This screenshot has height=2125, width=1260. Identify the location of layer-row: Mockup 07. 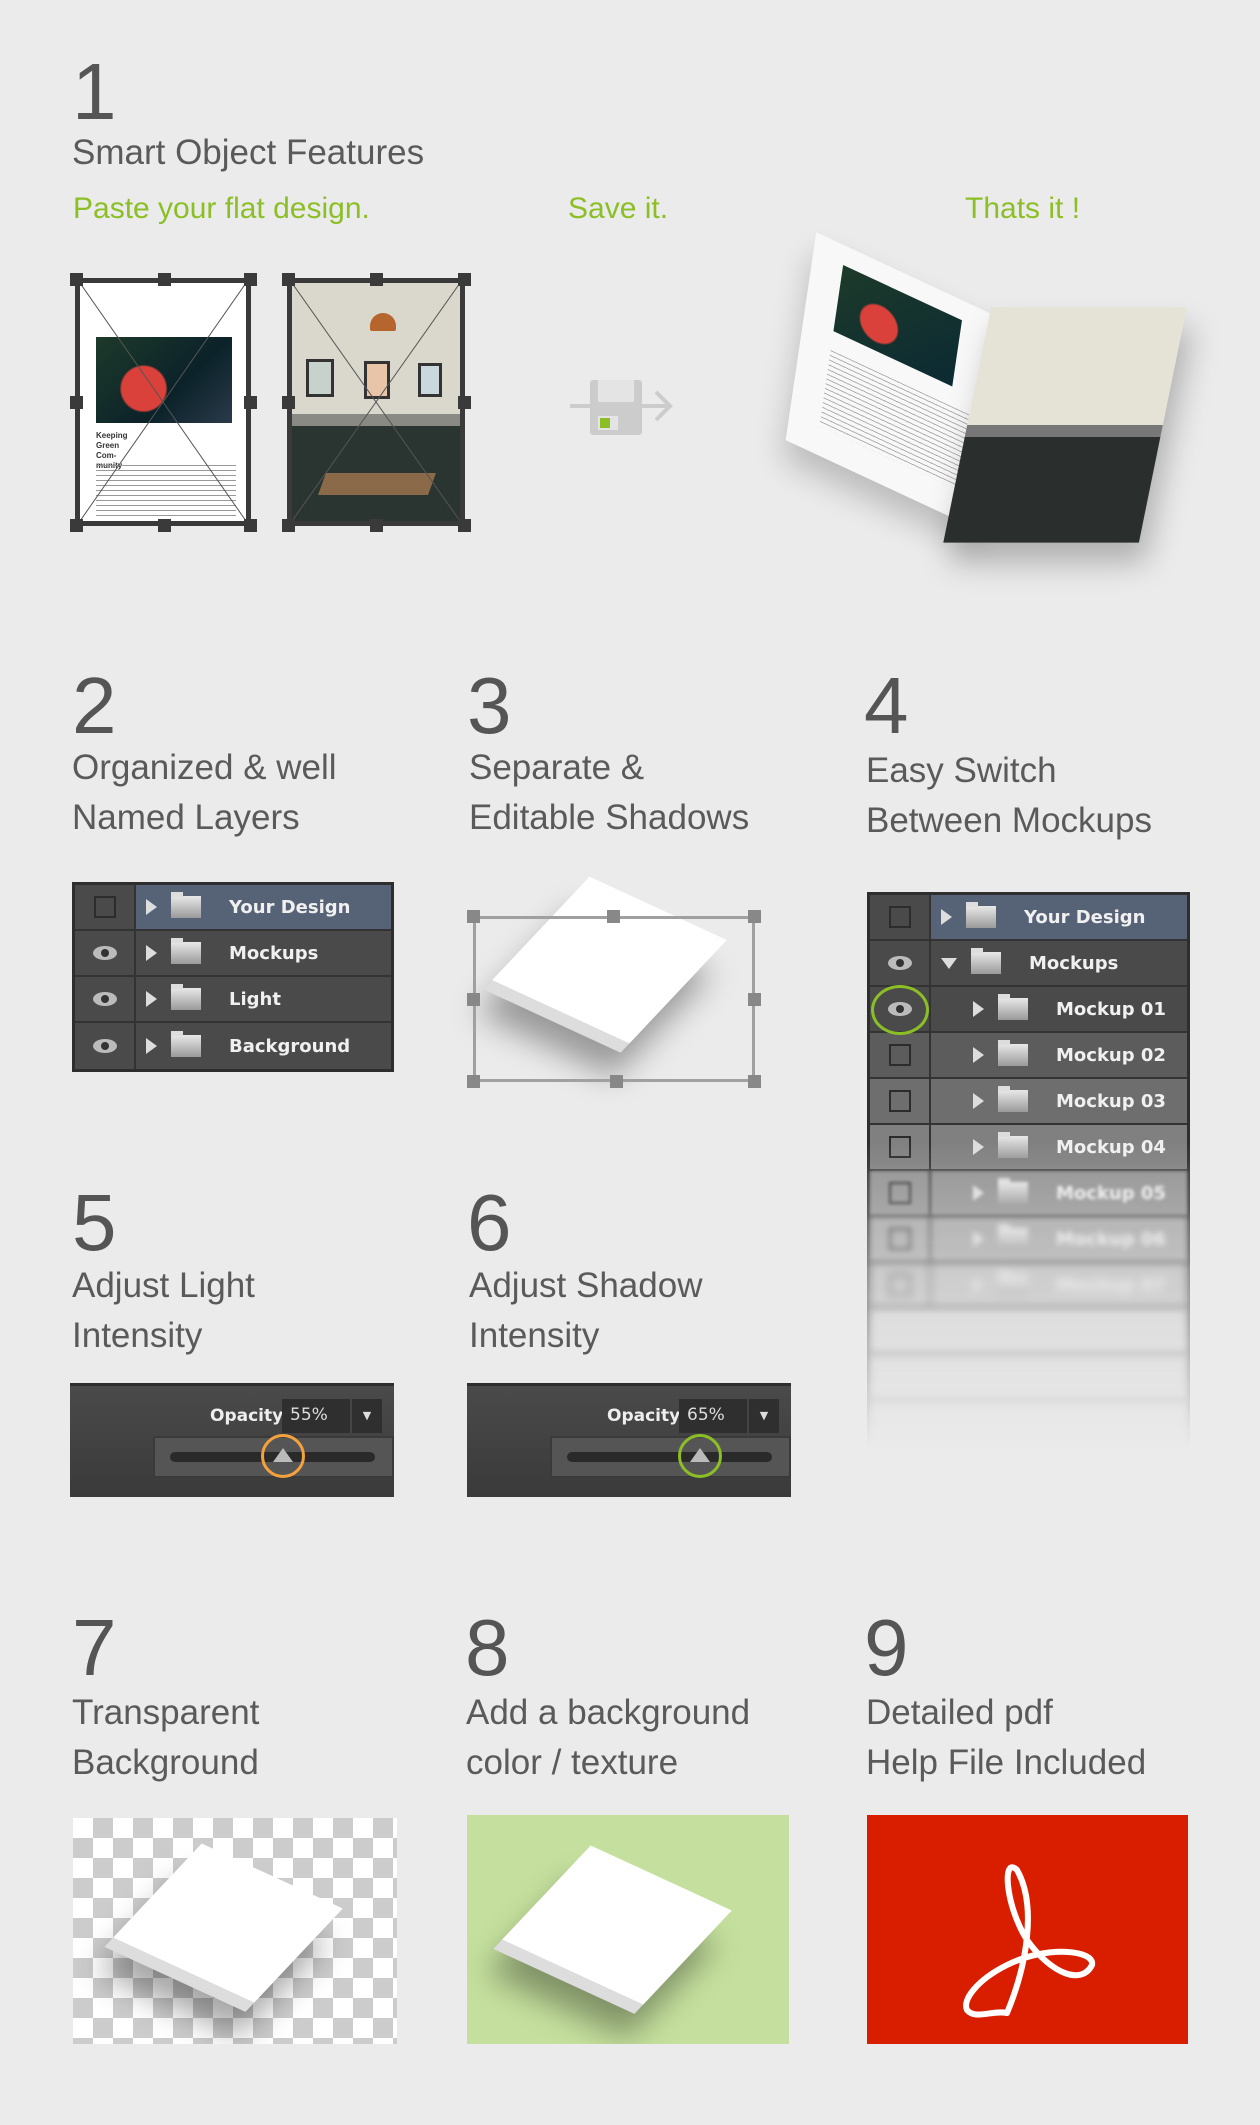
(1028, 1286).